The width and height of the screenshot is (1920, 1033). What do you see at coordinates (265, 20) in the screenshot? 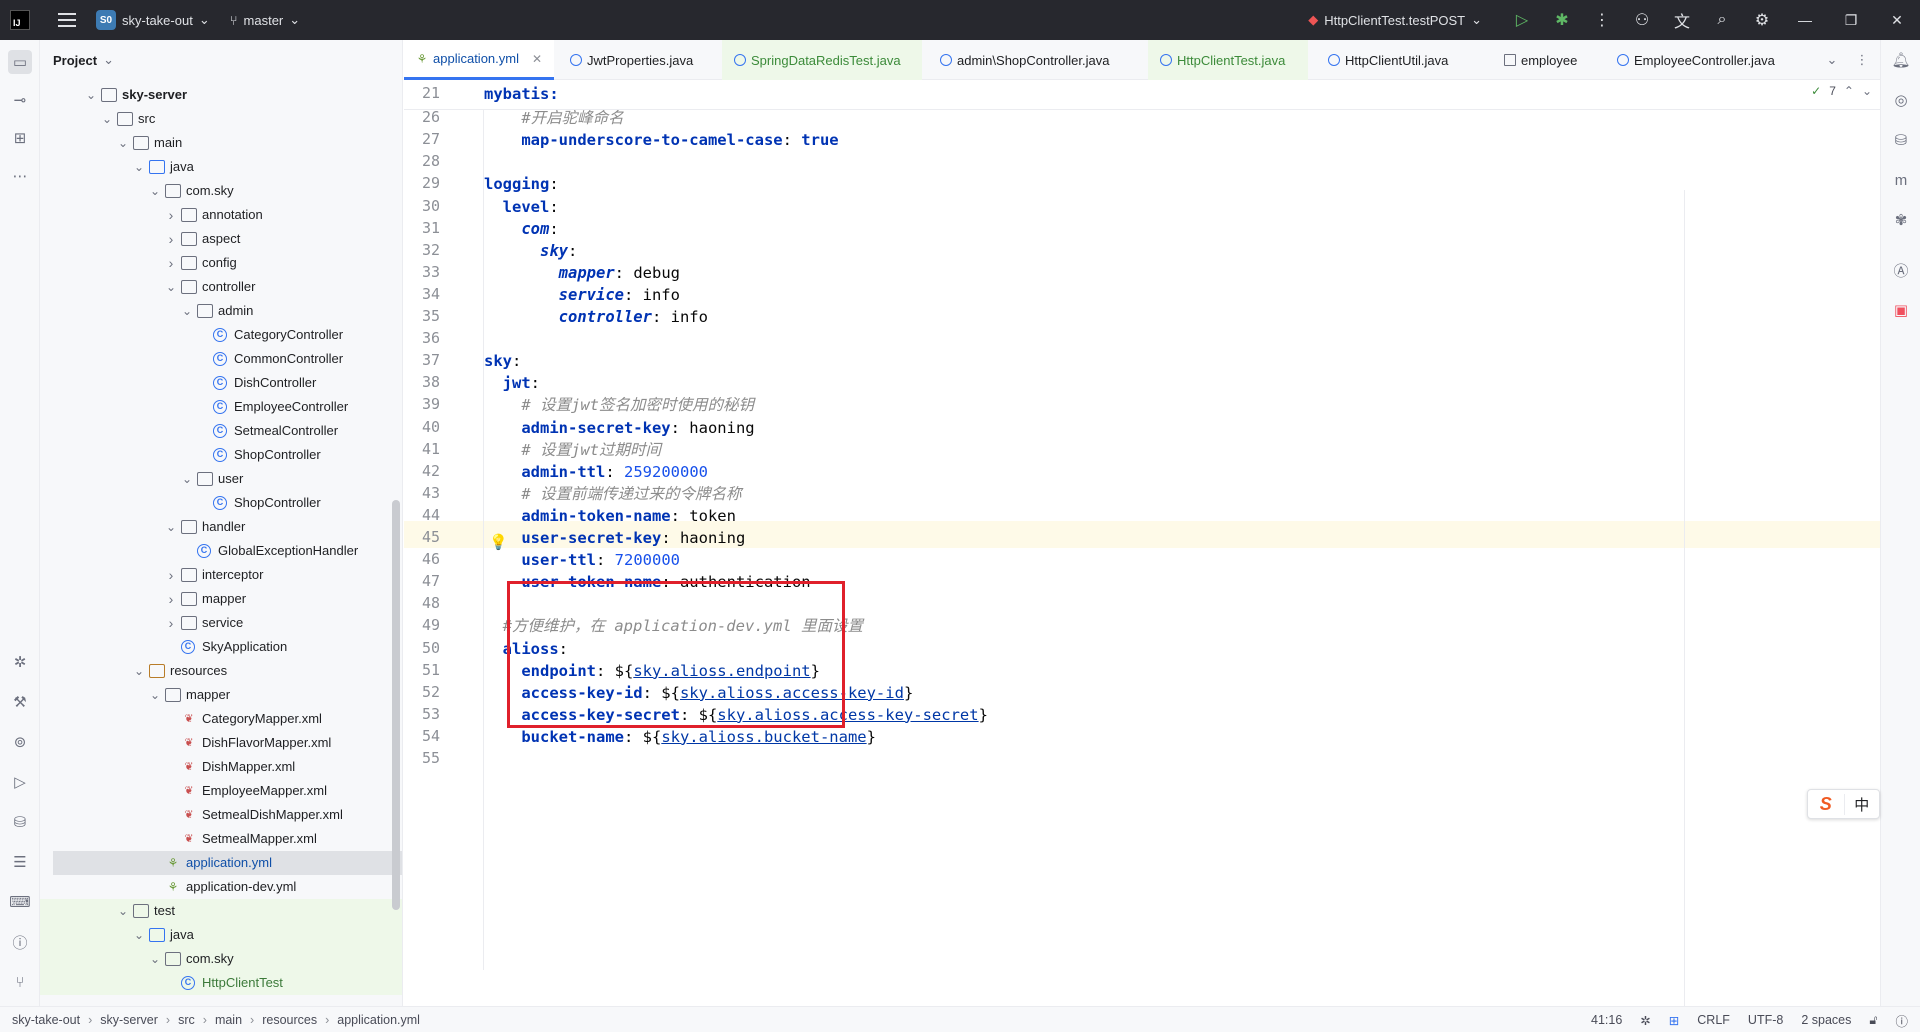
I see `branch-selector: ⑂ master ⌄` at bounding box center [265, 20].